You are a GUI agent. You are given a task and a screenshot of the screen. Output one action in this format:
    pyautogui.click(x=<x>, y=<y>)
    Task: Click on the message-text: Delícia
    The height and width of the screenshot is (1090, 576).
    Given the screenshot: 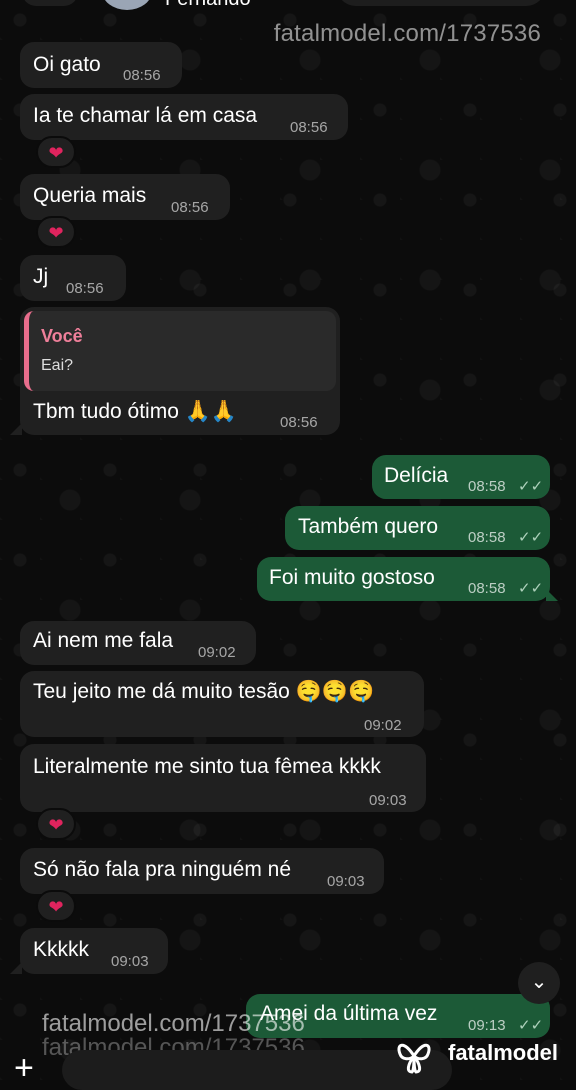 What is the action you would take?
    pyautogui.click(x=416, y=475)
    